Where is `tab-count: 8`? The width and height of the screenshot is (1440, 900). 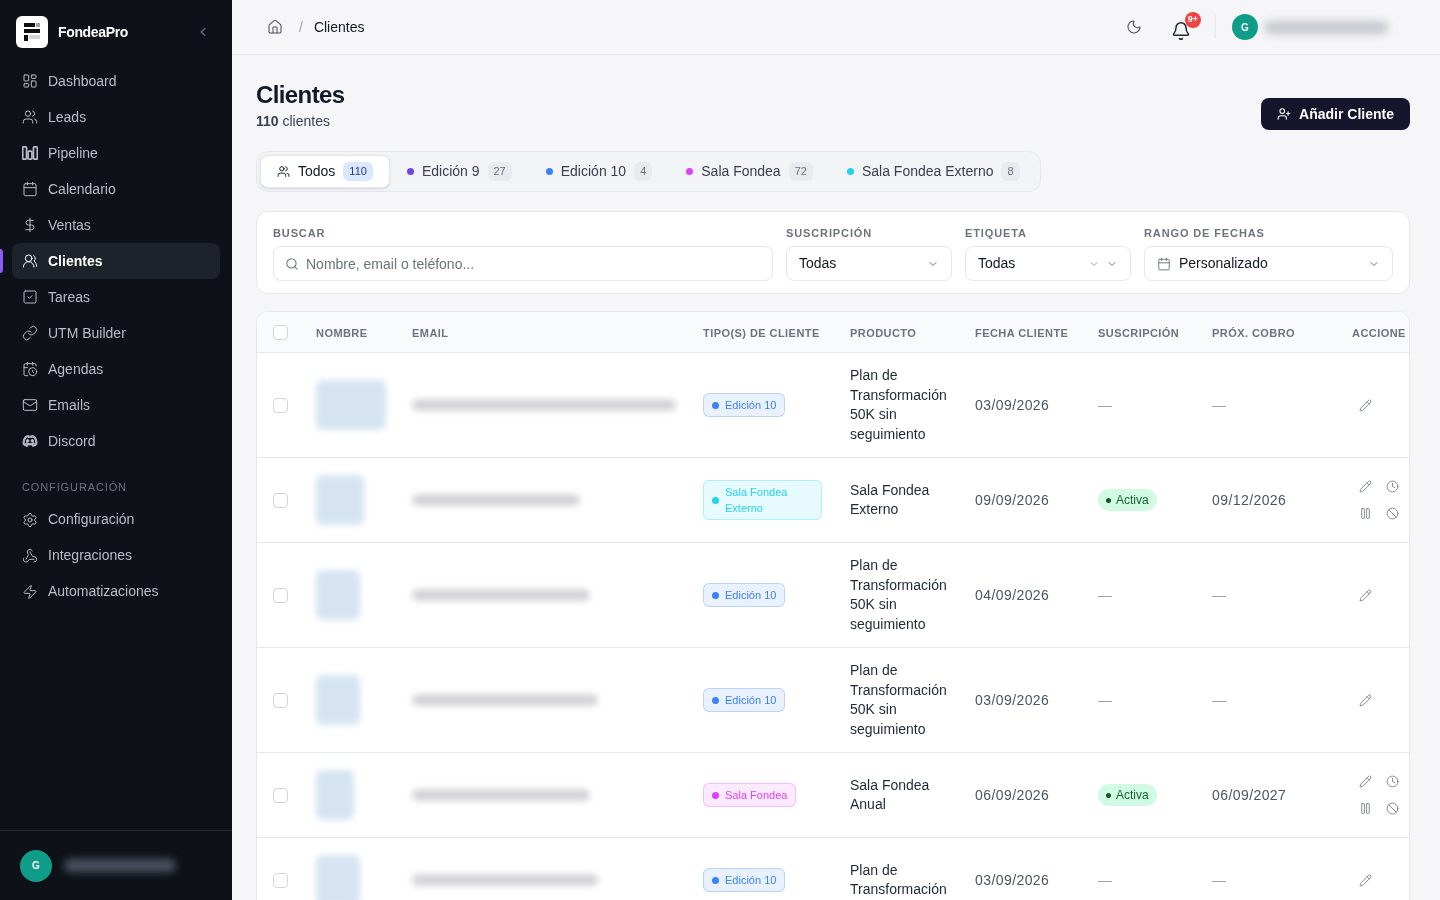
tab-count: 8 is located at coordinates (1010, 171).